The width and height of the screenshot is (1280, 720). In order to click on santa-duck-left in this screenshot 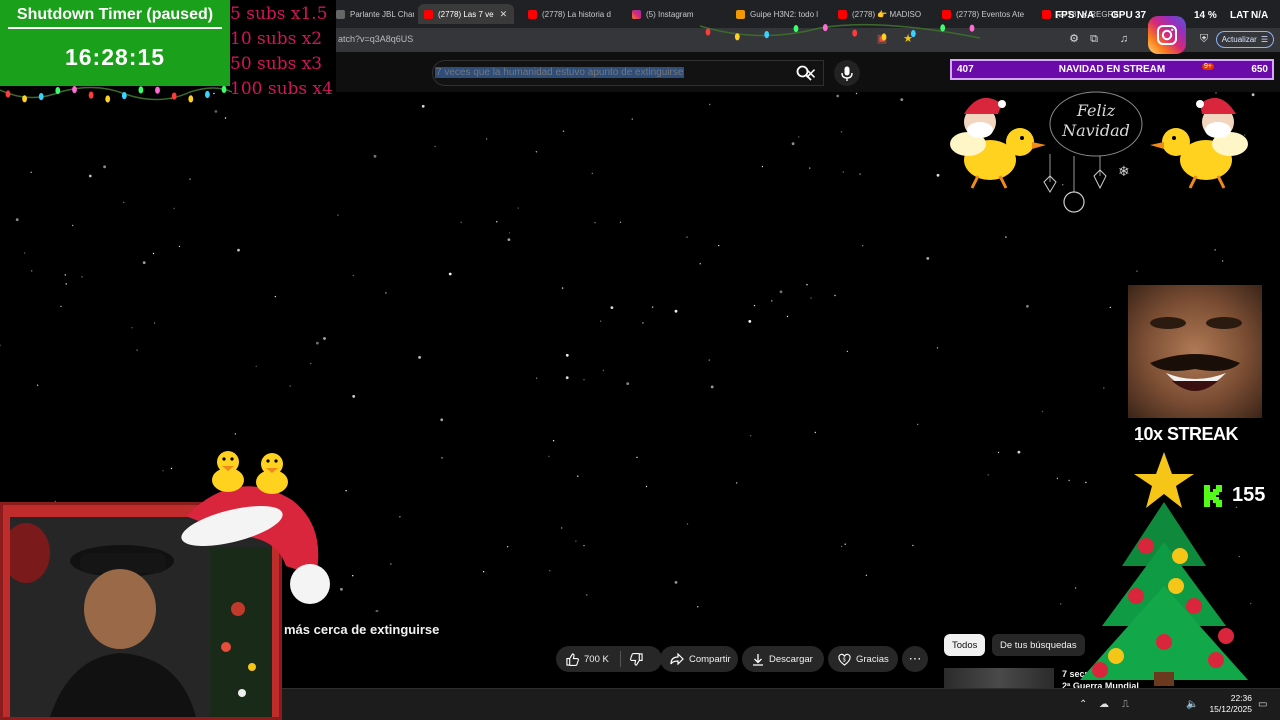, I will do `click(998, 143)`.